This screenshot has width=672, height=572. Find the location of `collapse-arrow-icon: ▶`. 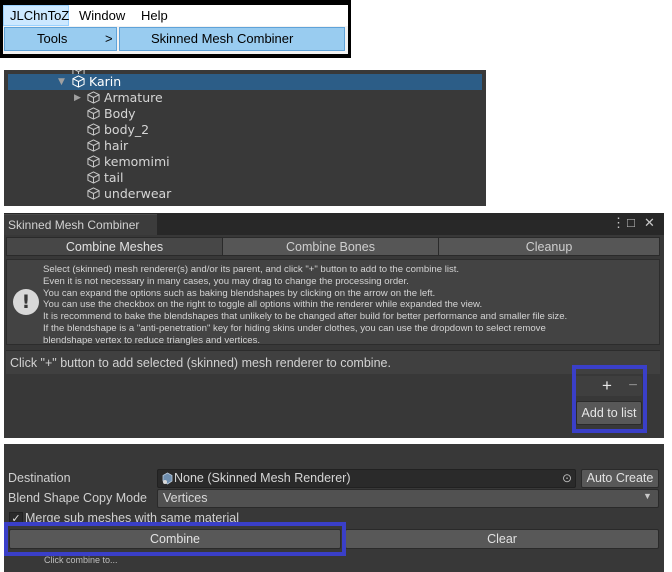

collapse-arrow-icon: ▶ is located at coordinates (77, 98).